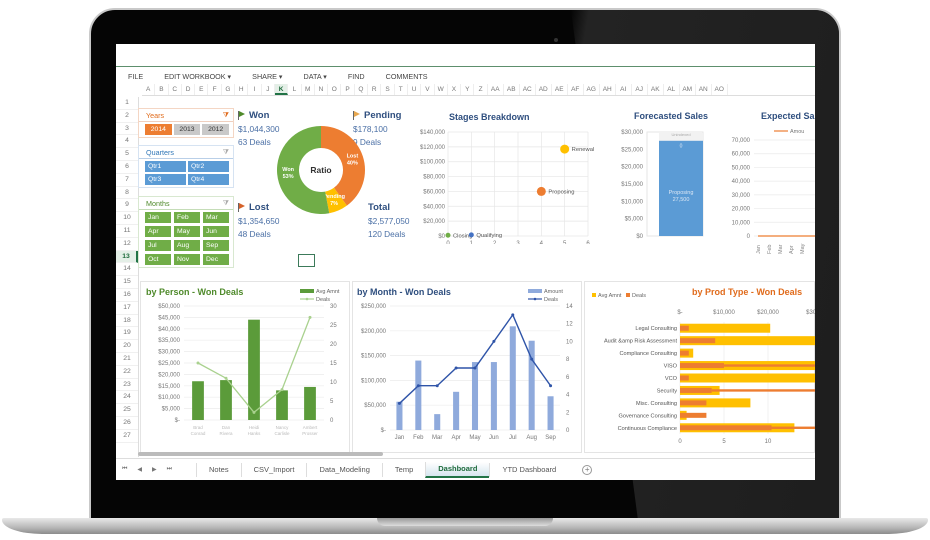 The height and width of the screenshot is (540, 930). What do you see at coordinates (169, 469) in the screenshot?
I see `last-sheet-icon: ⏭` at bounding box center [169, 469].